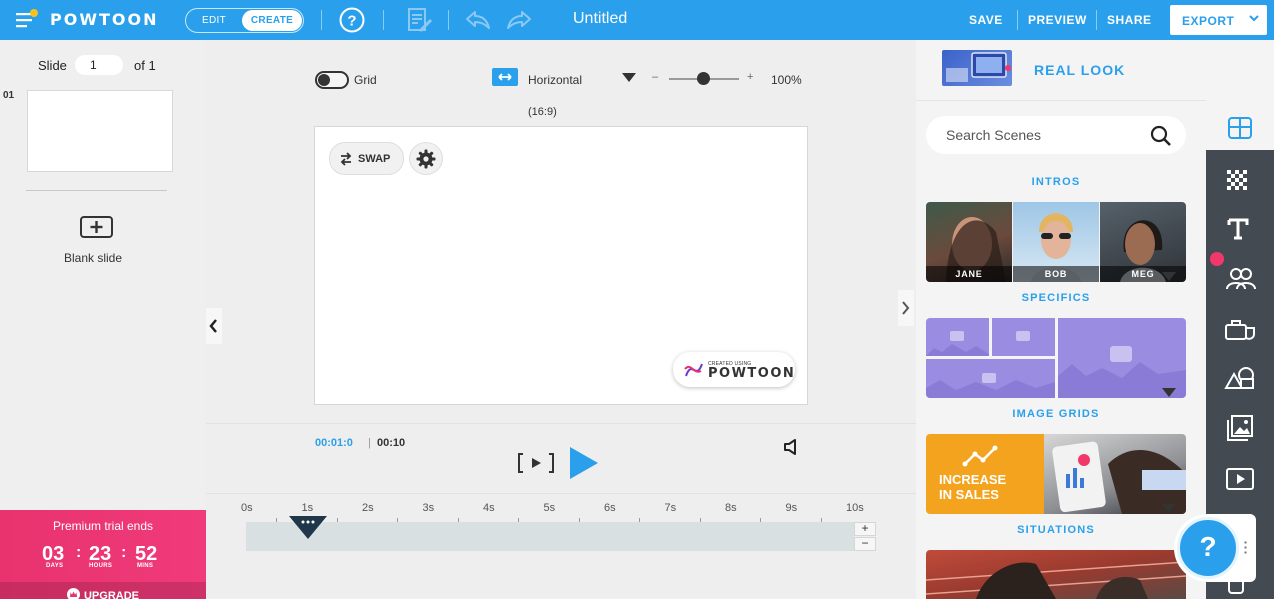 The width and height of the screenshot is (1274, 599). What do you see at coordinates (366, 158) in the screenshot?
I see `swap-button: SWAP` at bounding box center [366, 158].